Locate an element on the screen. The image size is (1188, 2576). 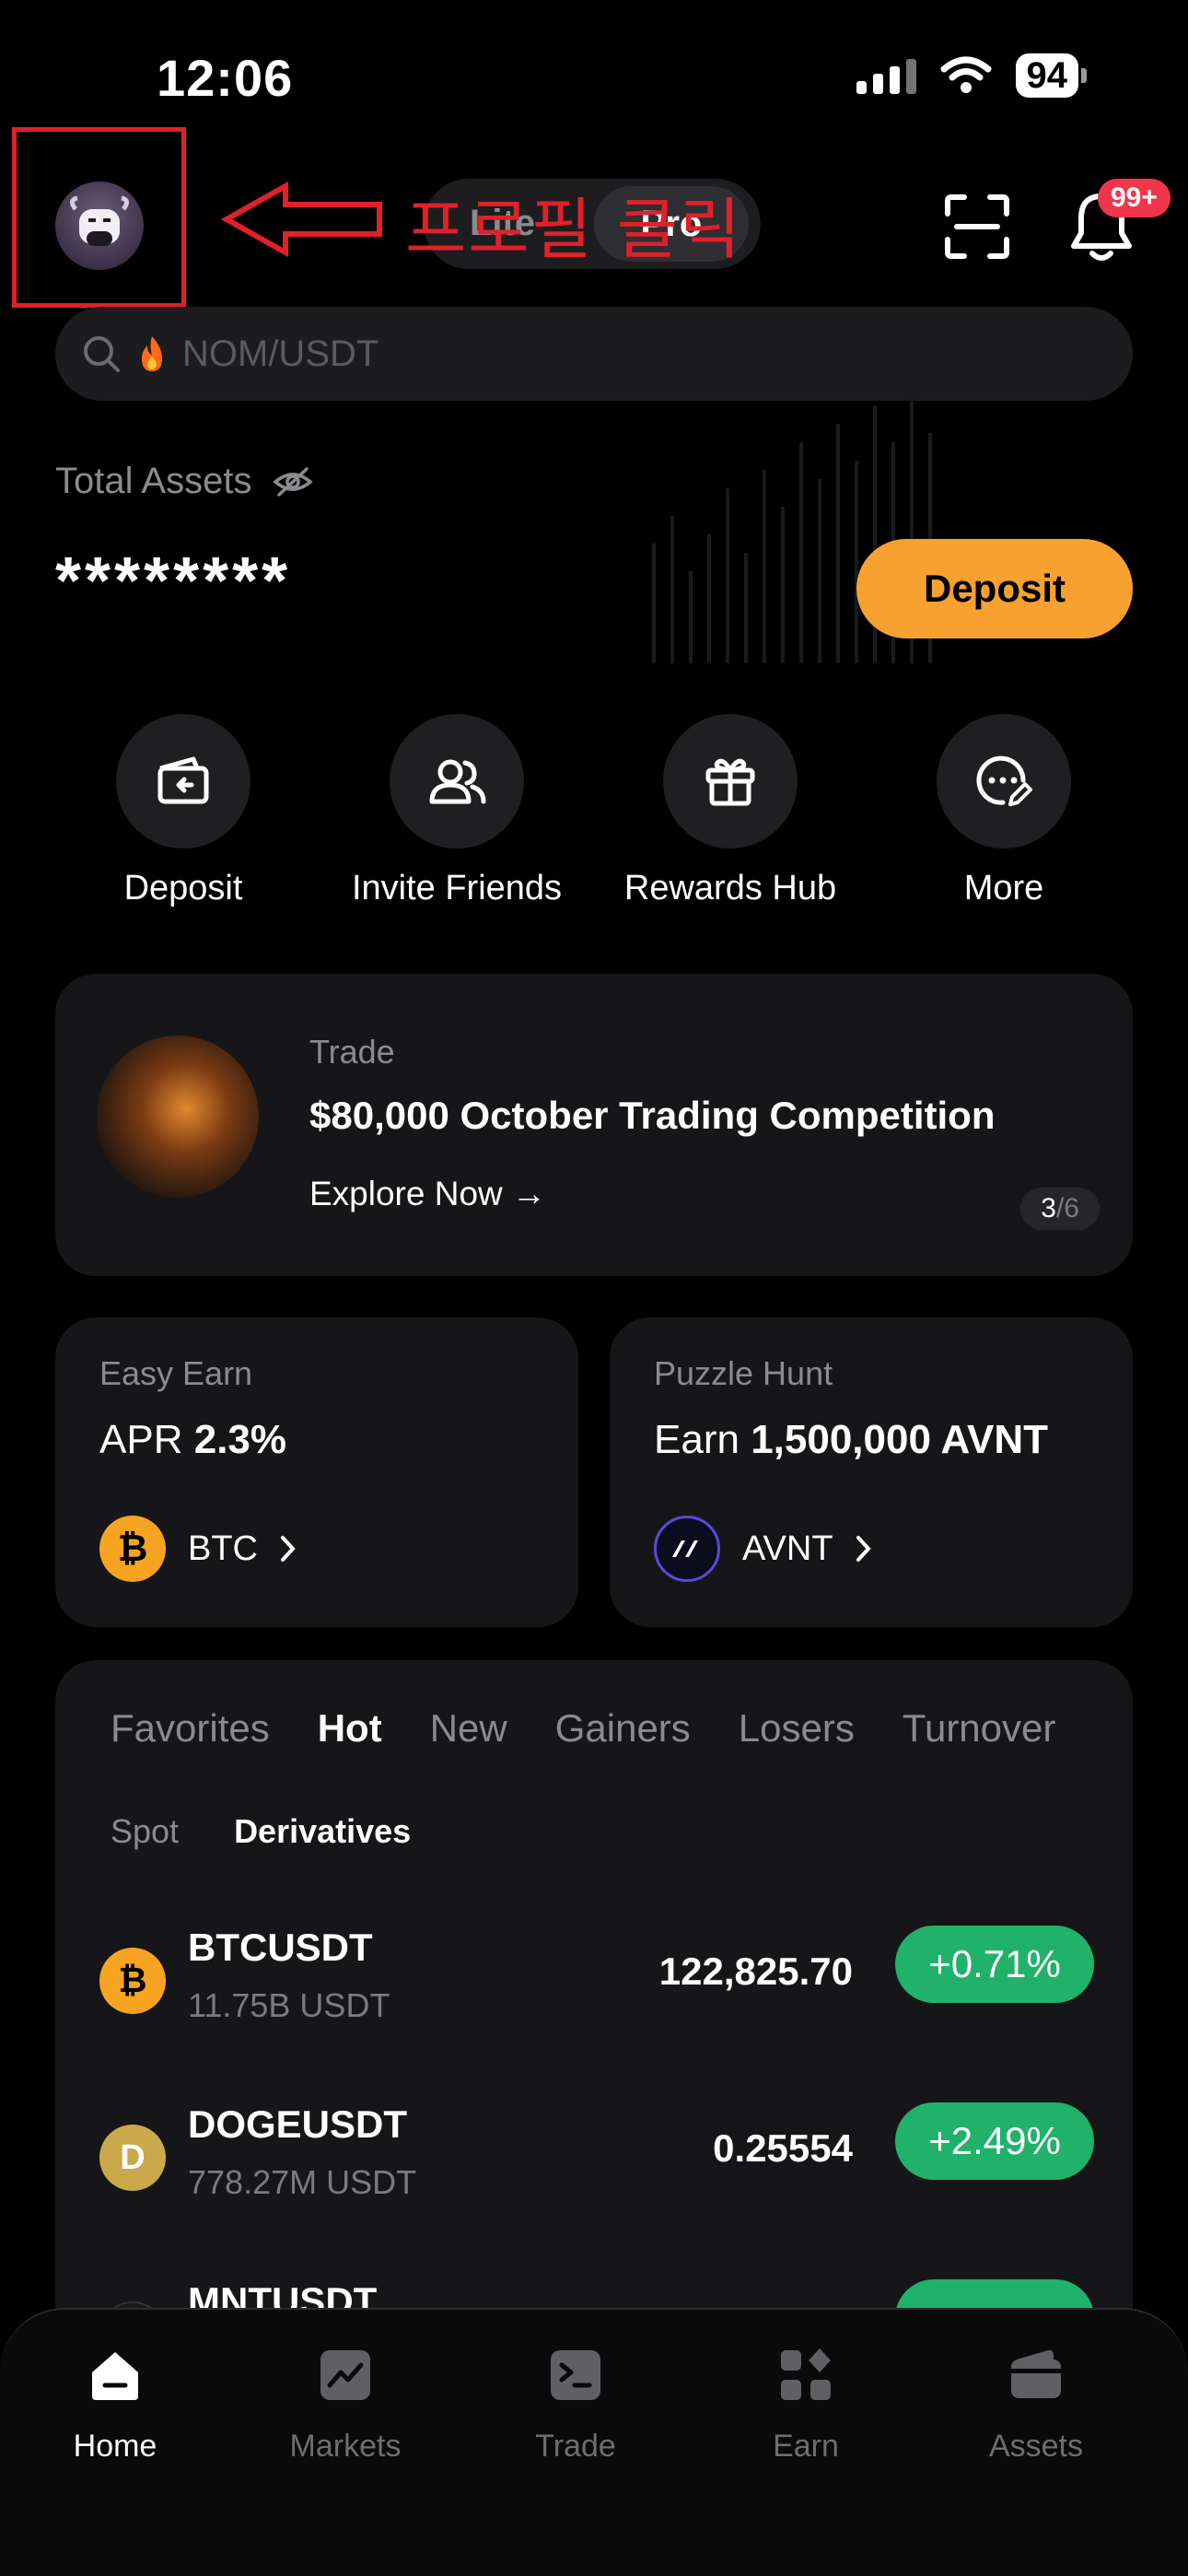
total-assets-value: ******** is located at coordinates (173, 581).